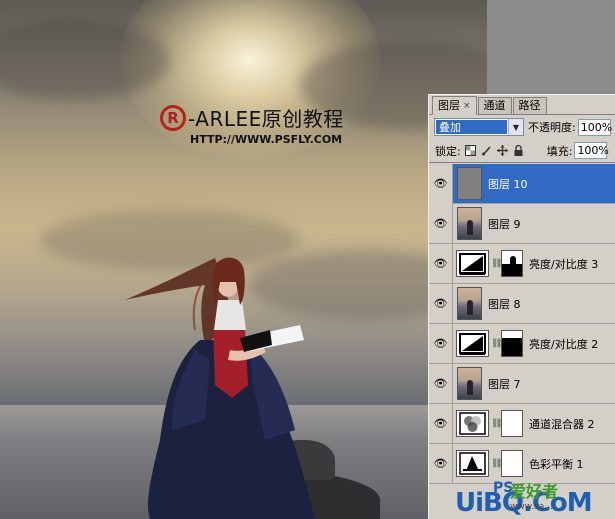 The width and height of the screenshot is (615, 519). I want to click on tab-paths-label: 路径, so click(529, 105).